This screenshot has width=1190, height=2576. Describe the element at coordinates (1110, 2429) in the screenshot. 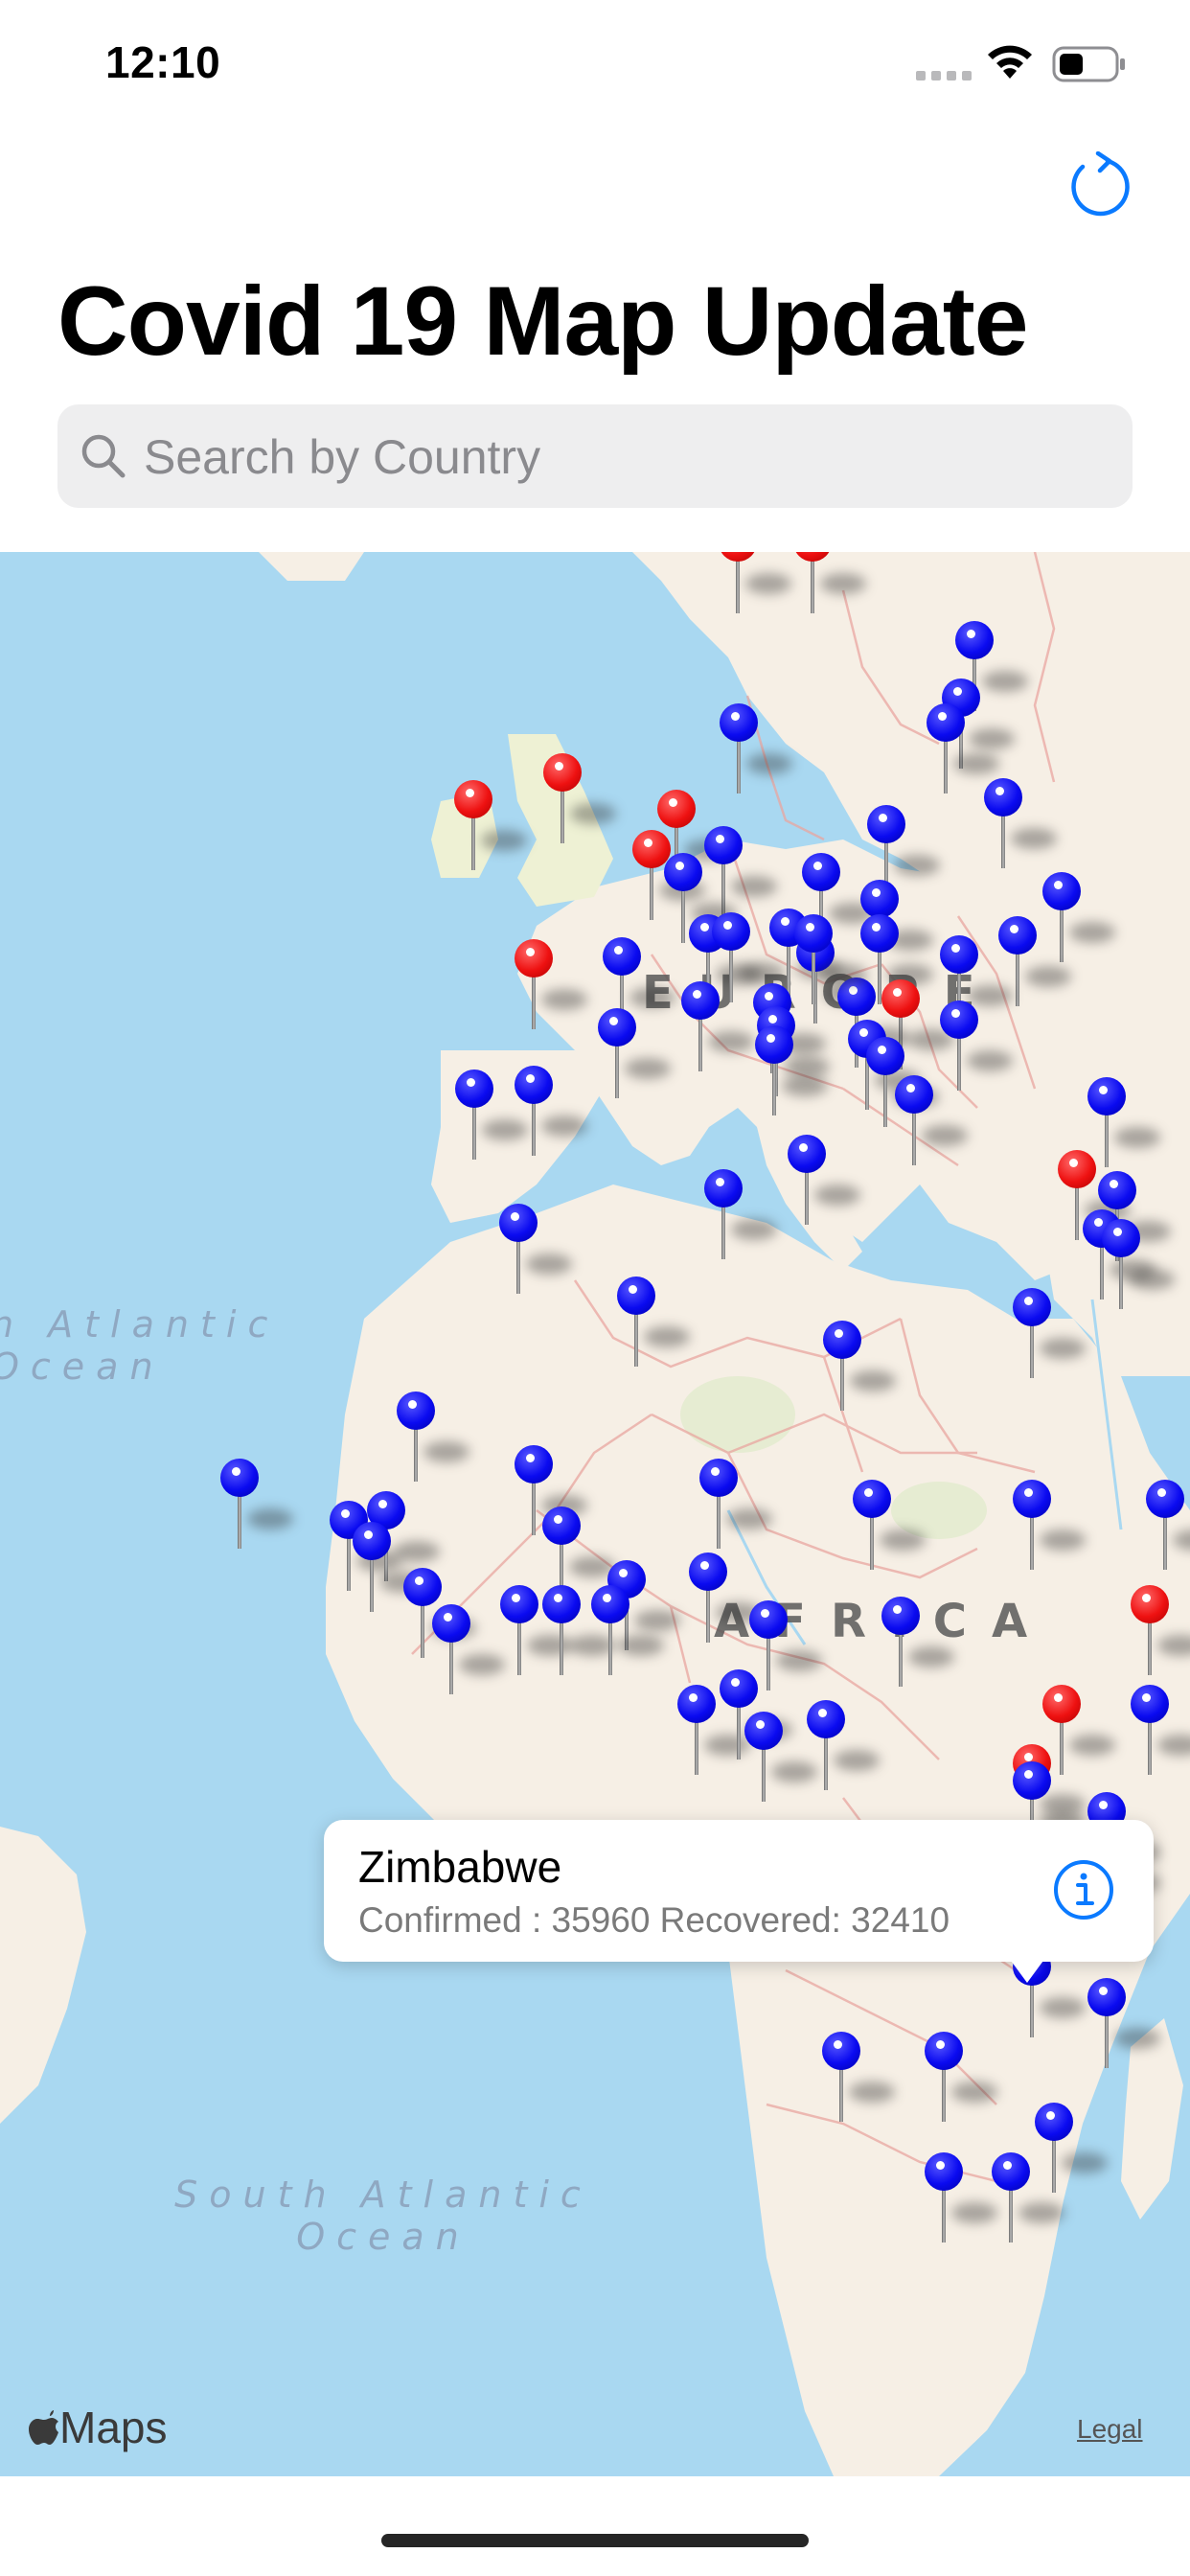

I see `legal-link: Legal` at that location.